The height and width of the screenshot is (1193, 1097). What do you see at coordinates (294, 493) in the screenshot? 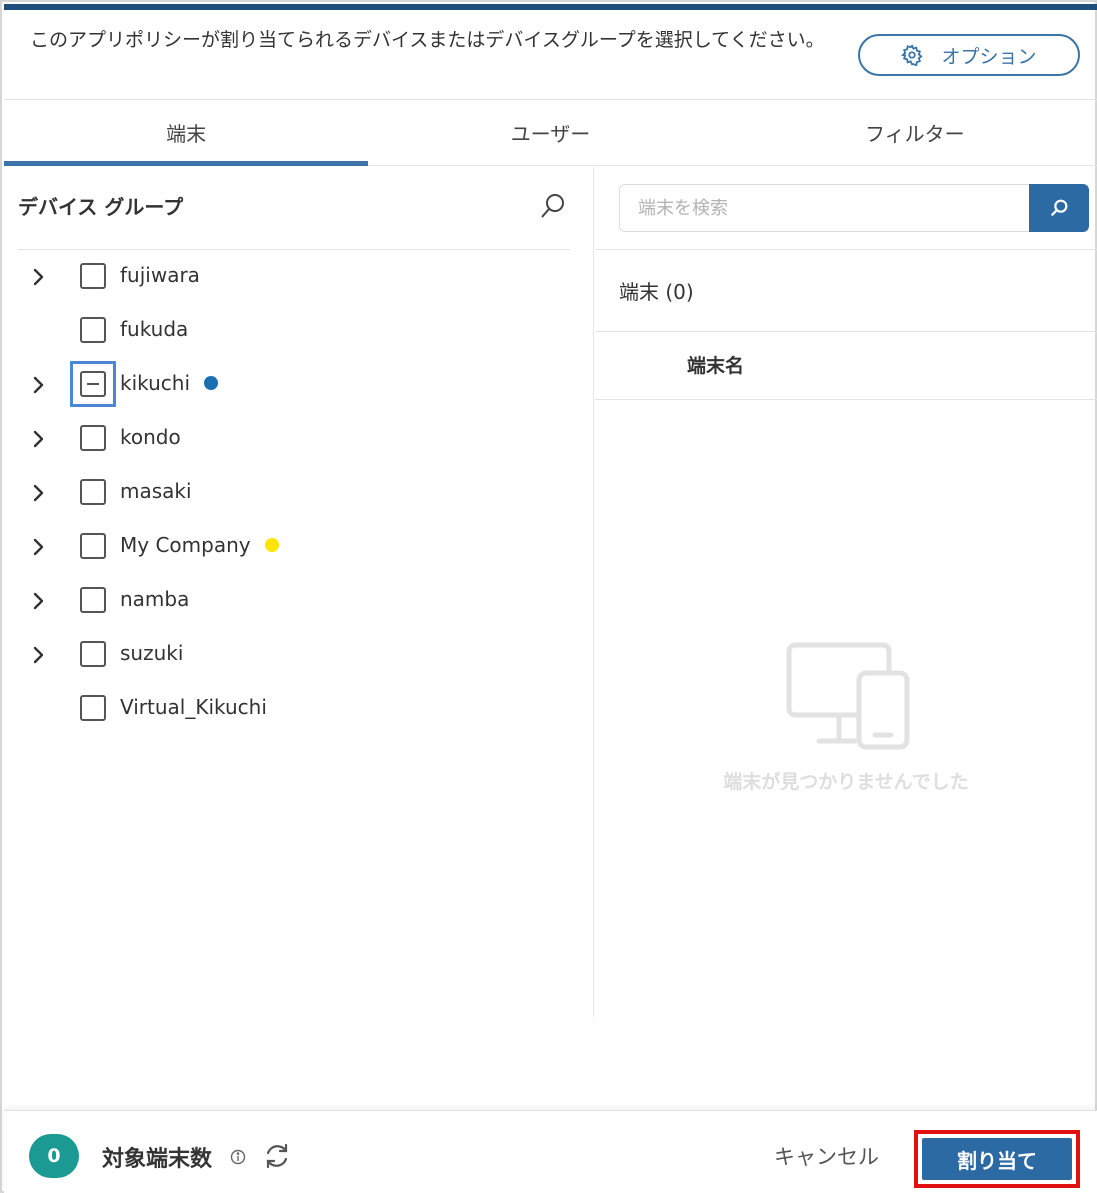
I see `tree-row: masaki` at bounding box center [294, 493].